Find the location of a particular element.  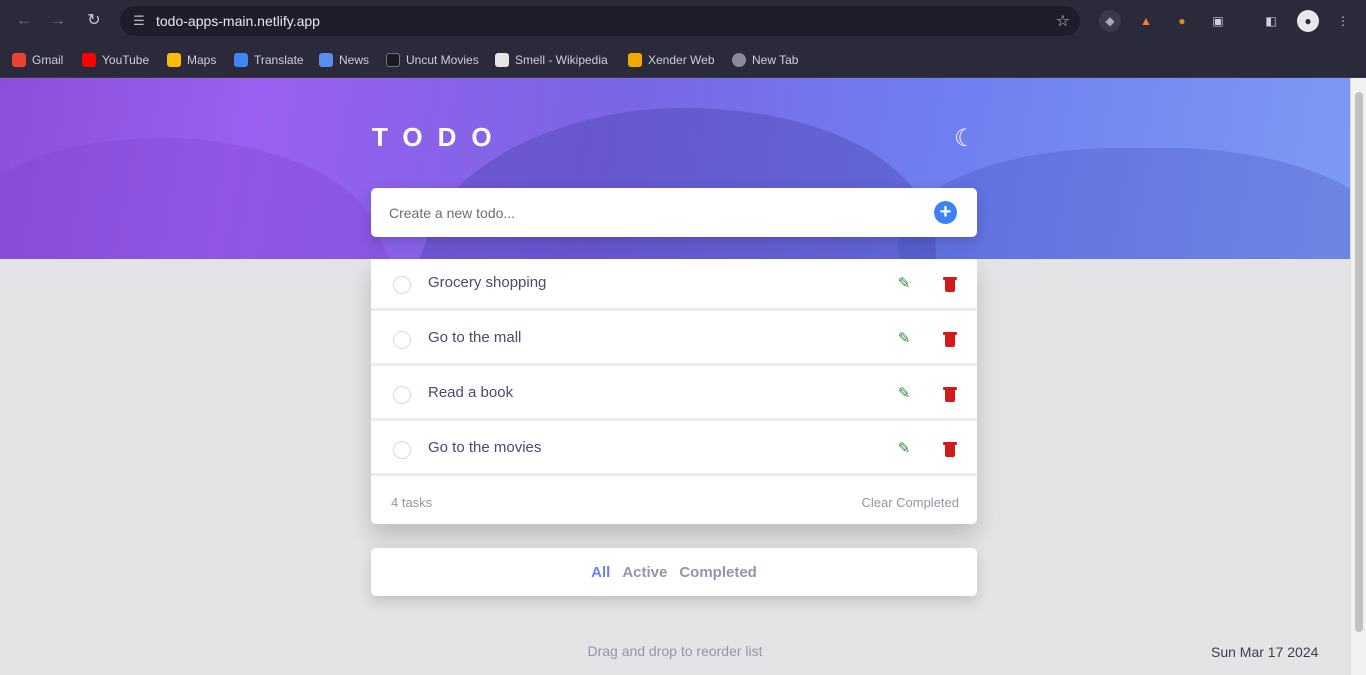

current-date: Sun Mar 17 2024 is located at coordinates (1265, 652).